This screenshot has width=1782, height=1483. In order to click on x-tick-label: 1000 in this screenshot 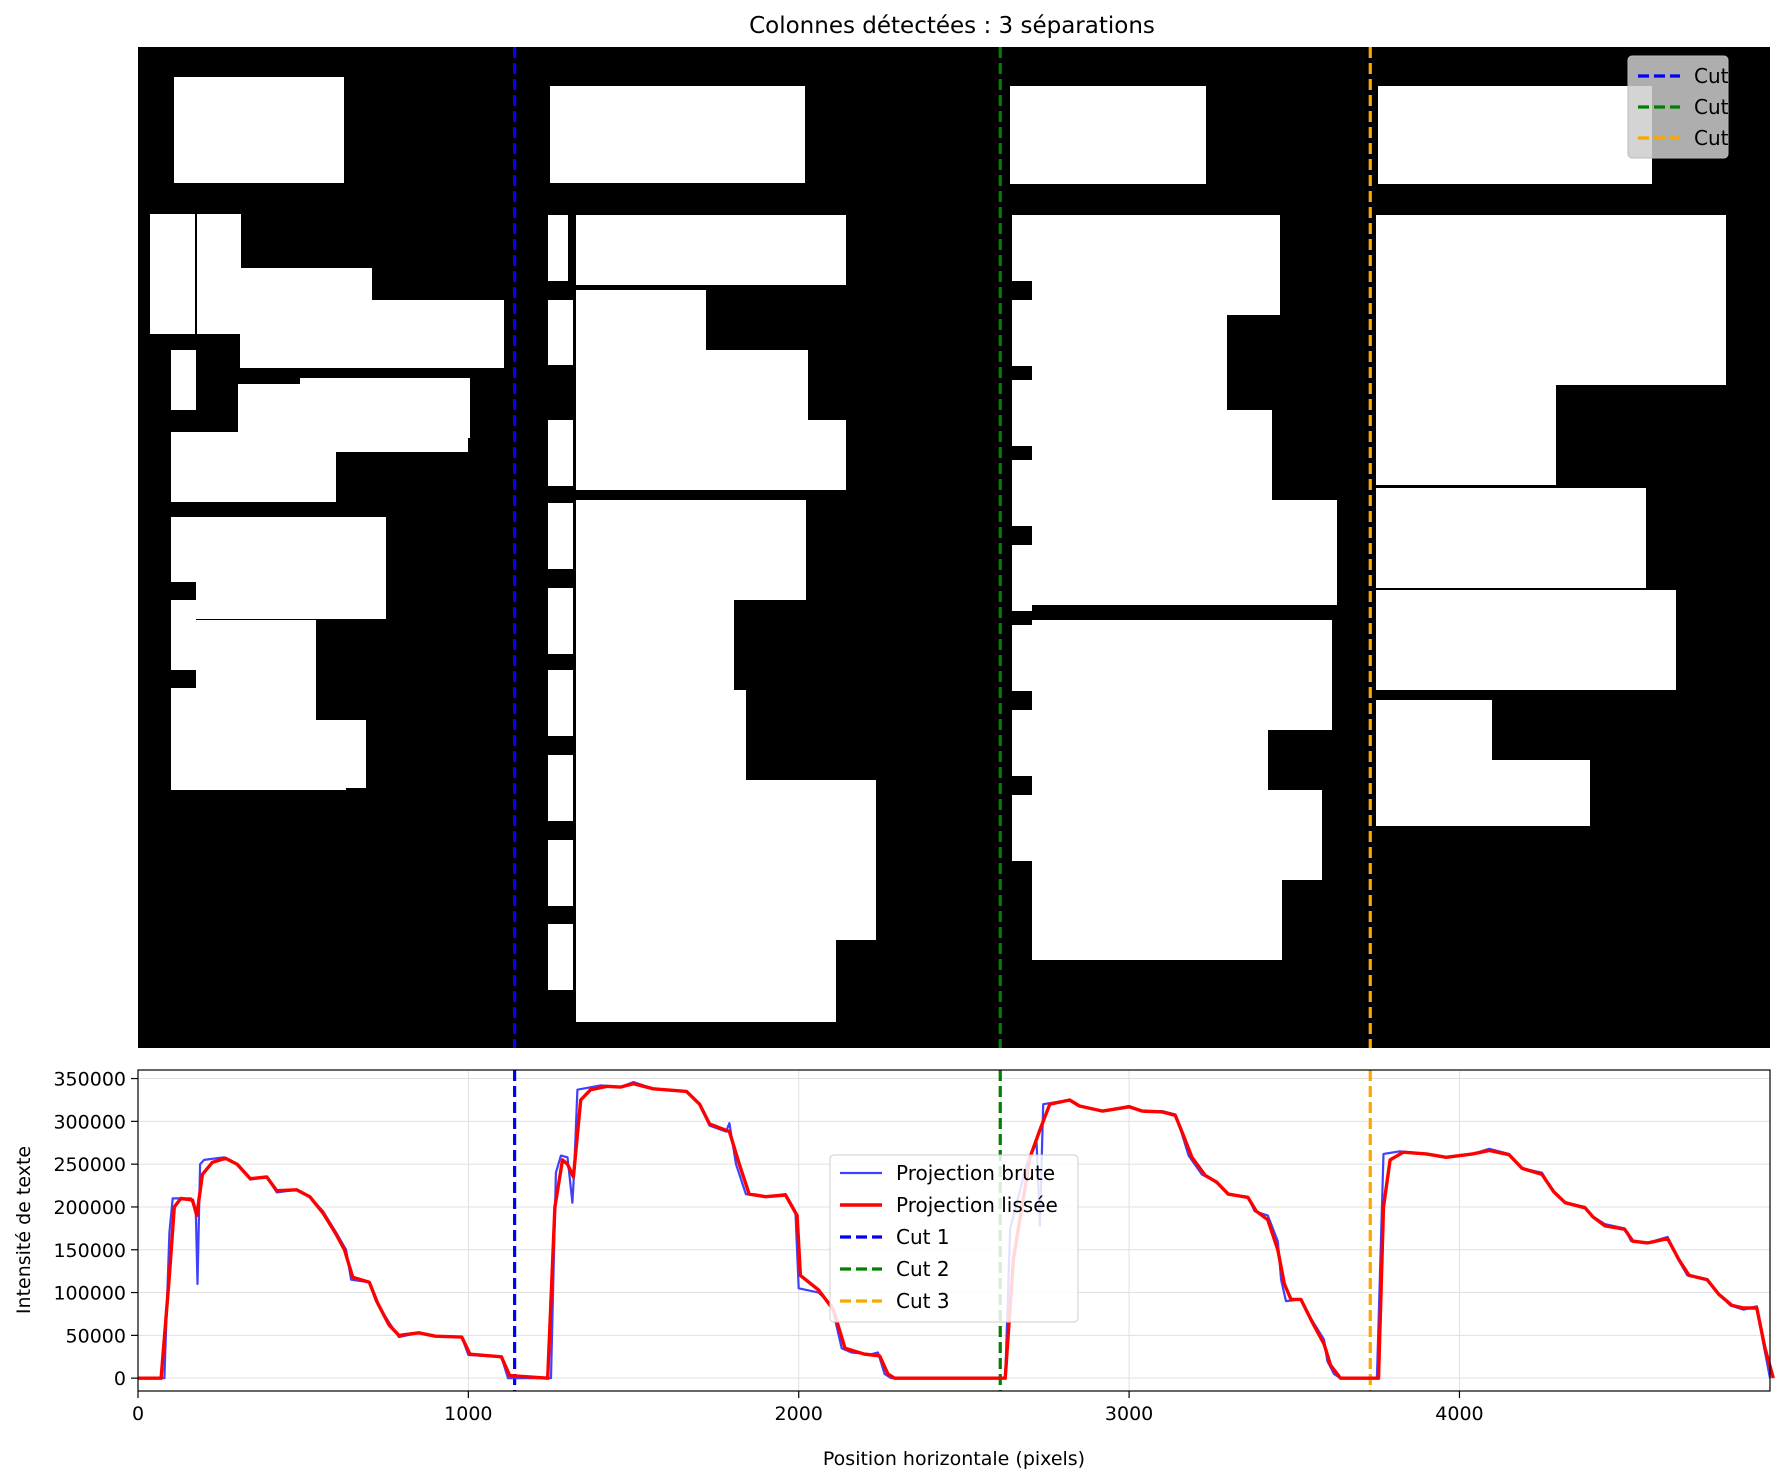, I will do `click(468, 1414)`.